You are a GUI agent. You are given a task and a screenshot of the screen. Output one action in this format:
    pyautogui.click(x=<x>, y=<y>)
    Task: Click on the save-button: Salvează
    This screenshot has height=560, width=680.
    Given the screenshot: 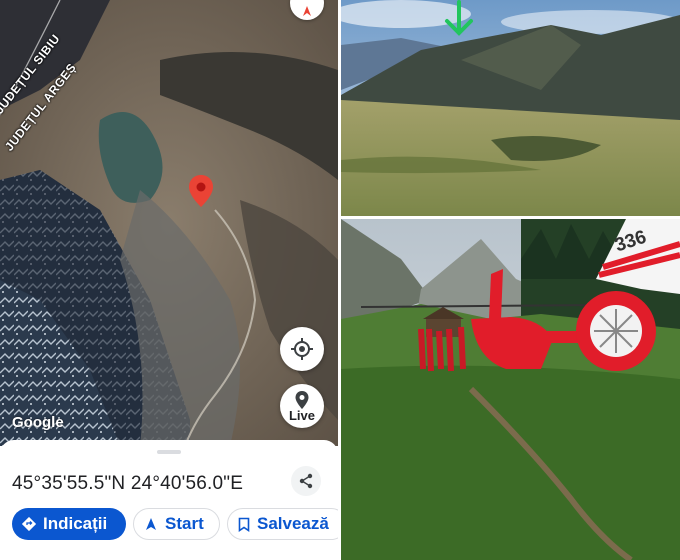 What is the action you would take?
    pyautogui.click(x=282, y=524)
    